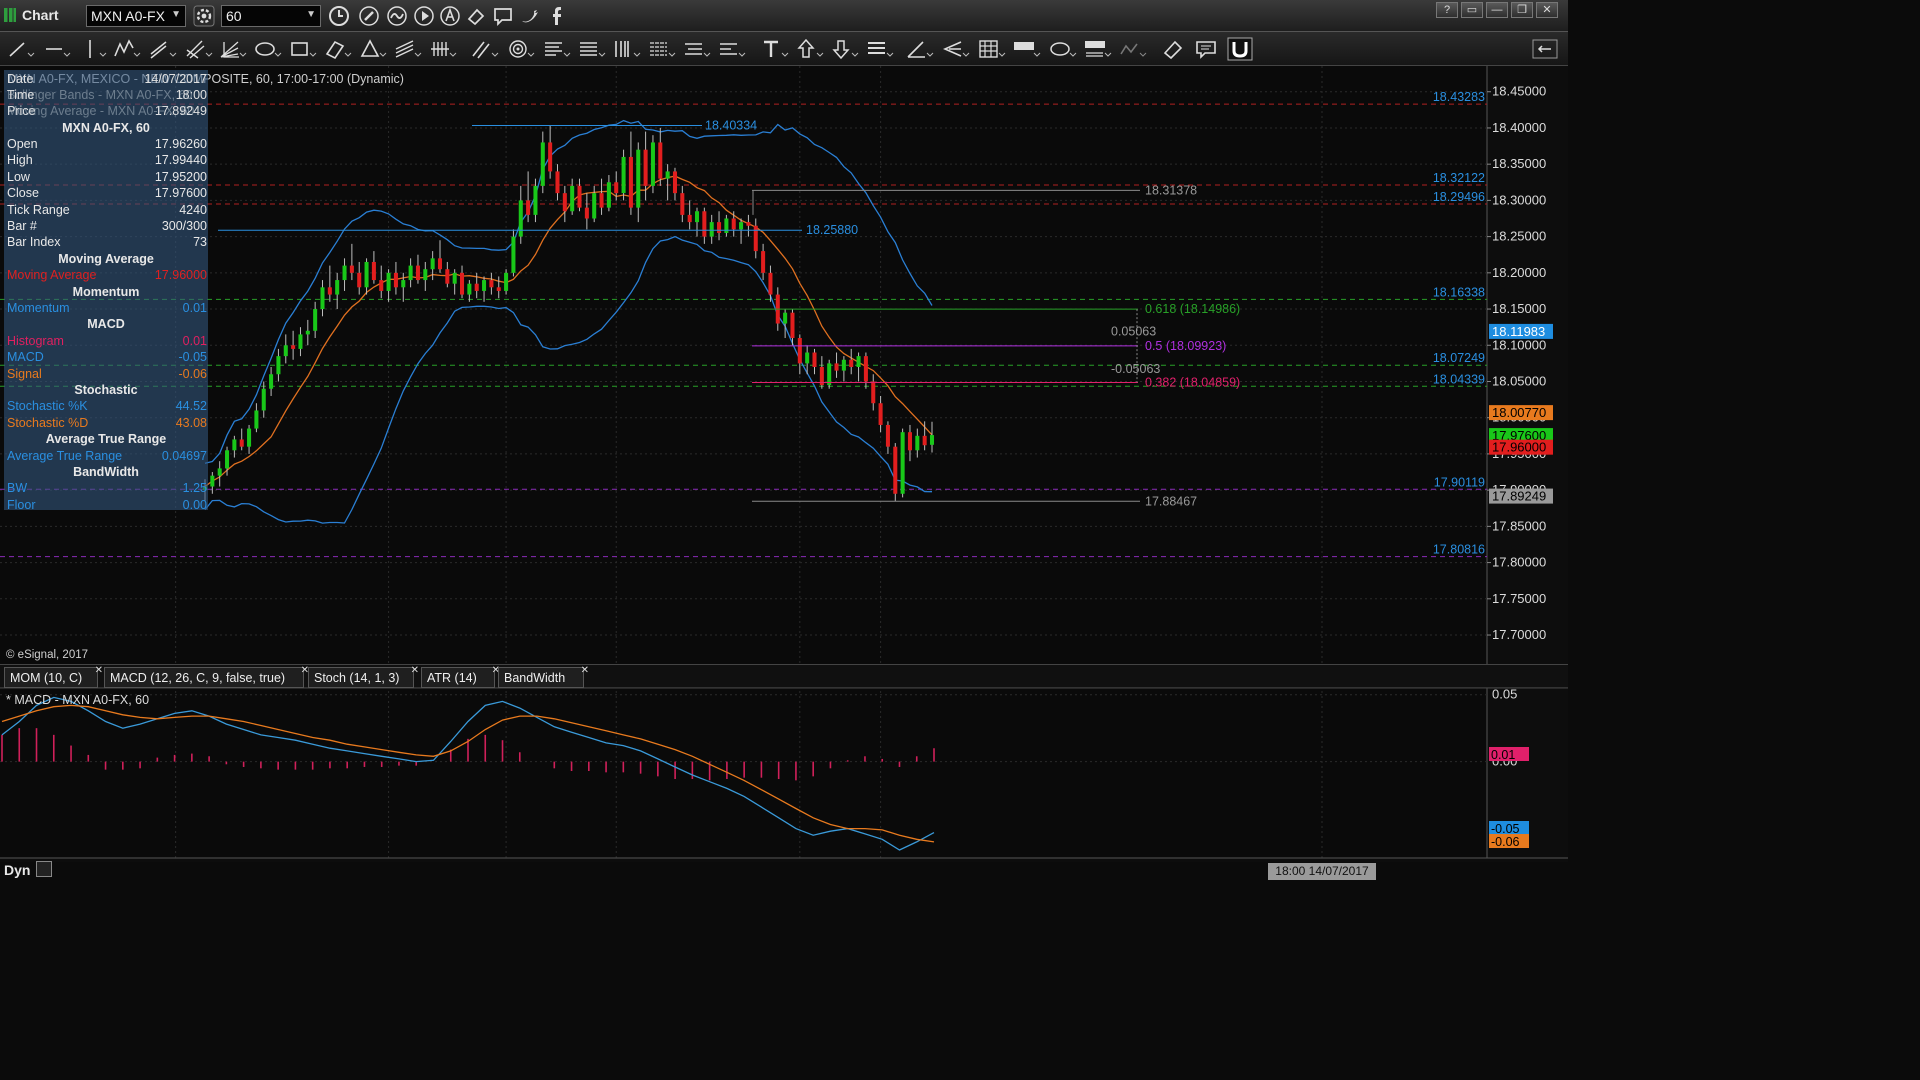  Describe the element at coordinates (1447, 10) in the screenshot. I see `help-button: ?` at that location.